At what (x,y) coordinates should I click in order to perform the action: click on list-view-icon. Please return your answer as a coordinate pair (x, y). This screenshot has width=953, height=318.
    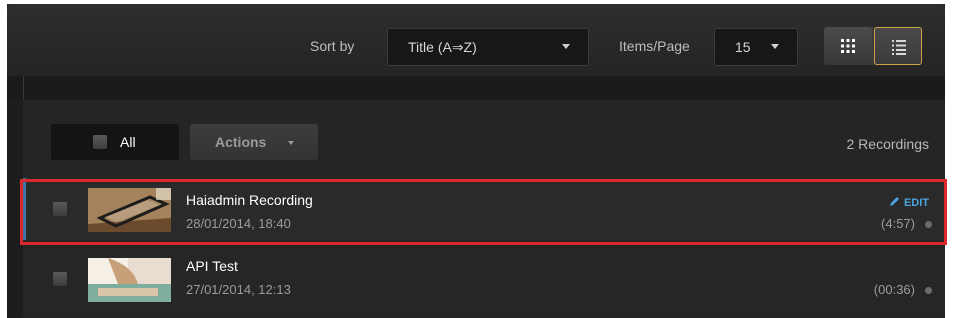
    Looking at the image, I should click on (899, 47).